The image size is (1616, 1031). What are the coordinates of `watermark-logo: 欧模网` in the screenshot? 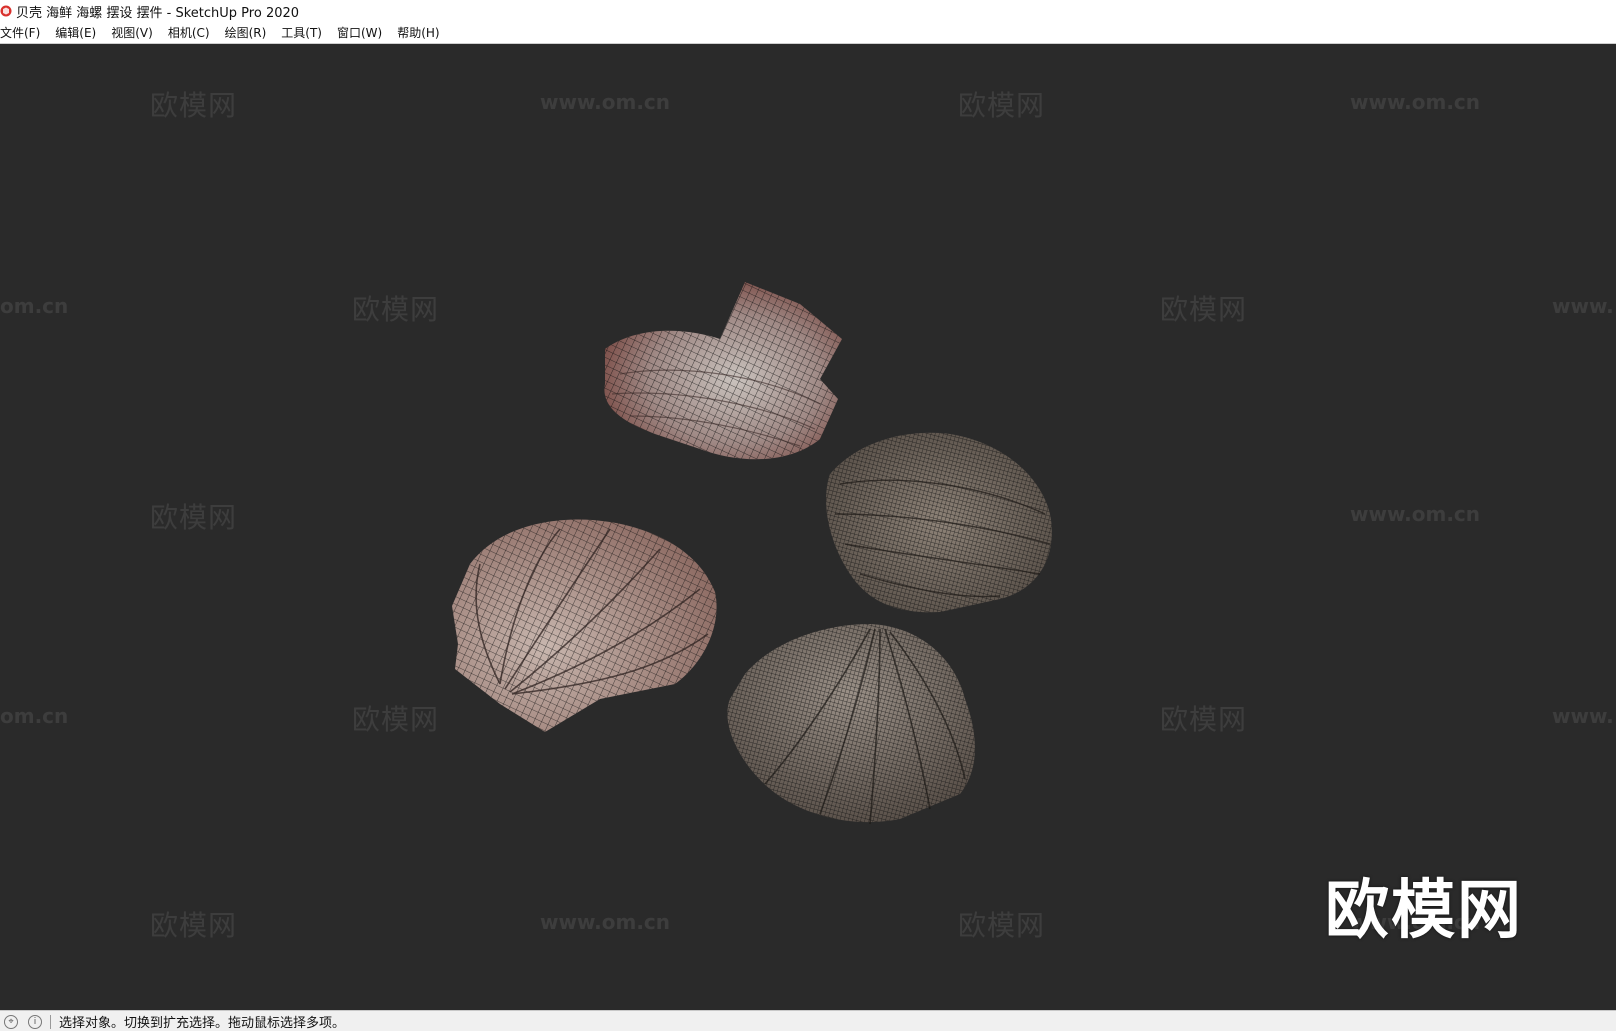 It's located at (1424, 911).